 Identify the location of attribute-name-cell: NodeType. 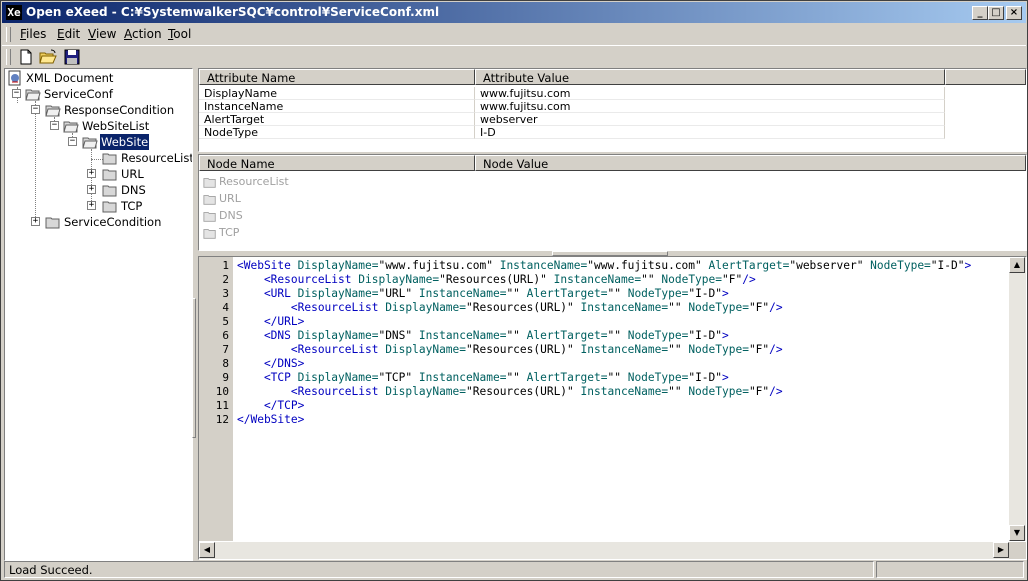
(337, 132).